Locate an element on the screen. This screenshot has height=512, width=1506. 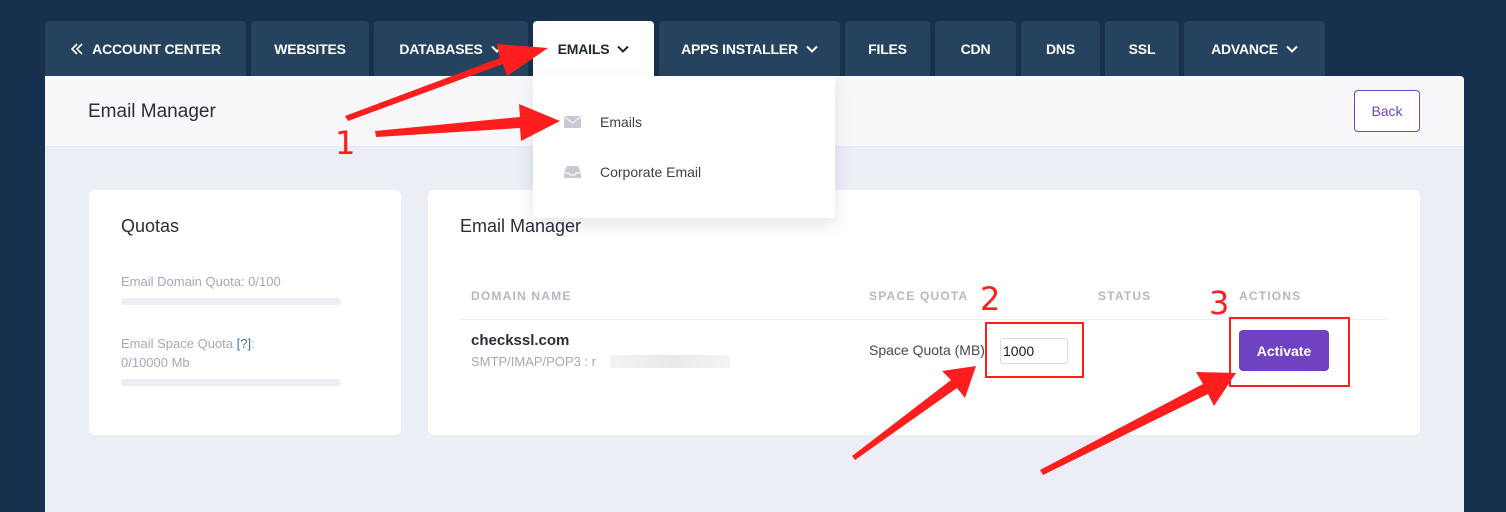
back-button: Back is located at coordinates (1387, 111).